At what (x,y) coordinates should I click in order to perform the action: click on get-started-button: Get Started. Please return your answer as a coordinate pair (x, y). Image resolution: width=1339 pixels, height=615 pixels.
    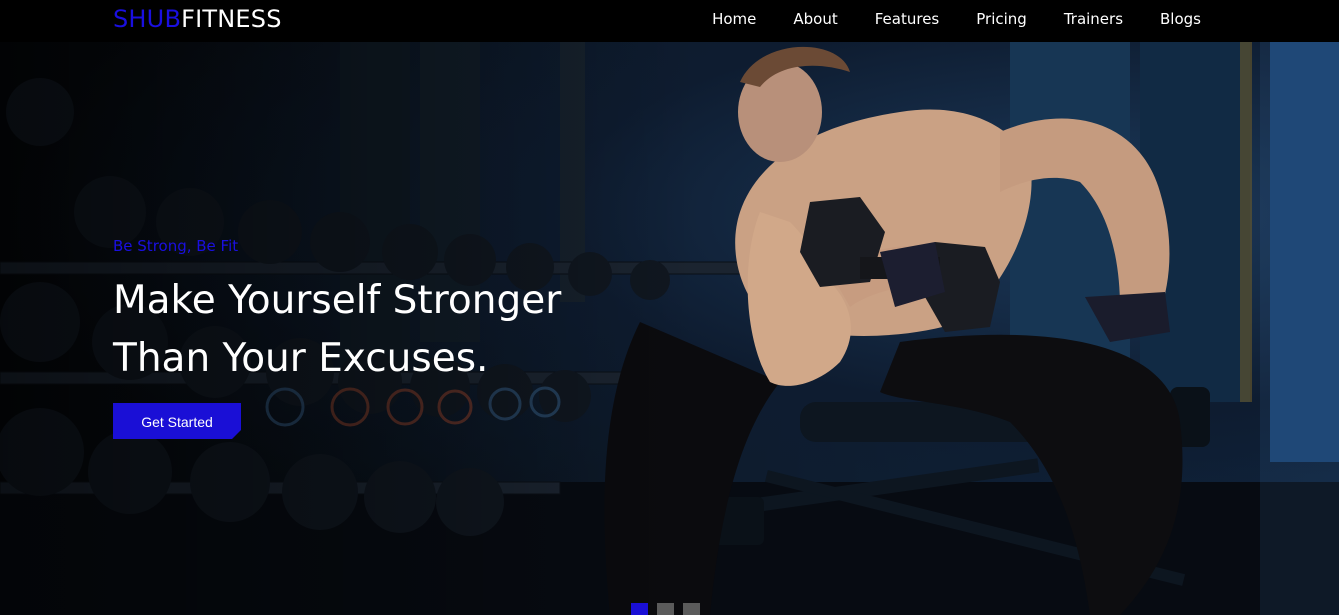
    Looking at the image, I should click on (177, 421).